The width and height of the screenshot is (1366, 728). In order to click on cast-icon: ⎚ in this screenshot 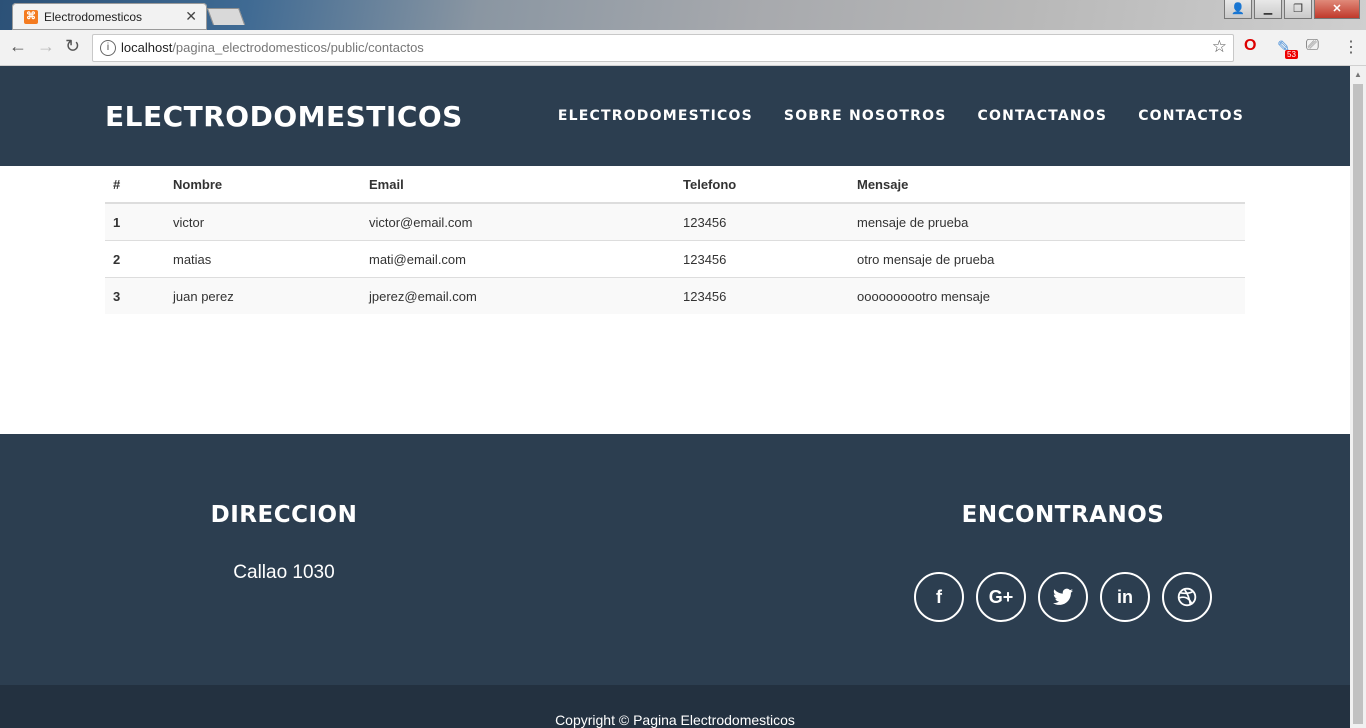, I will do `click(1312, 46)`.